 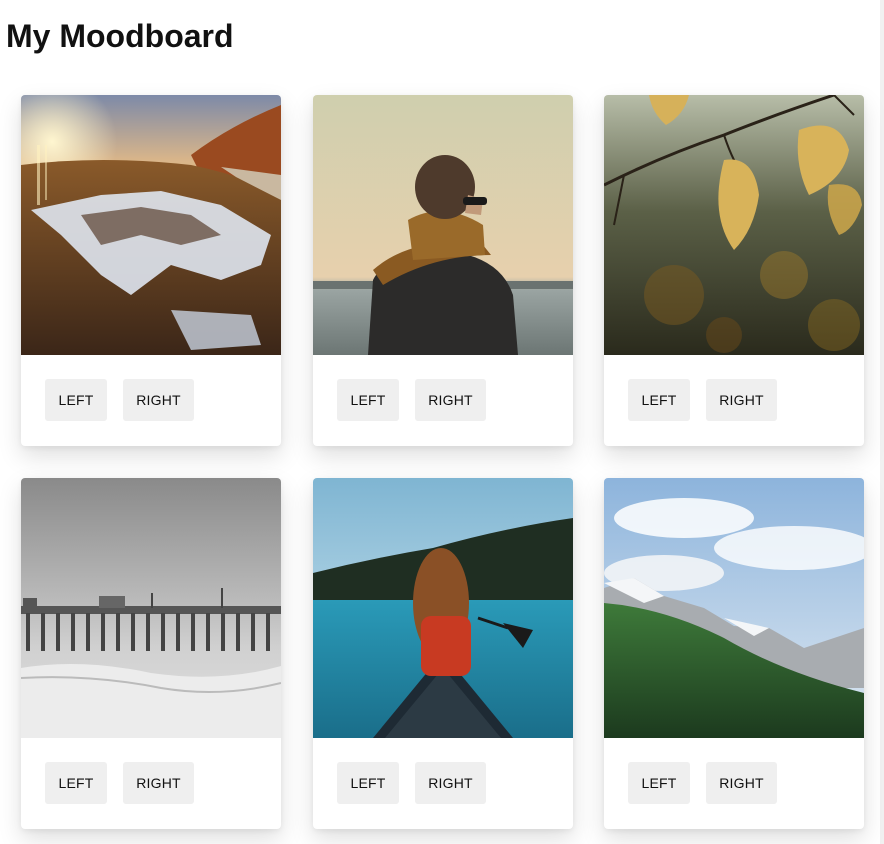 What do you see at coordinates (120, 36) in the screenshot?
I see `page-title: My Moodboard` at bounding box center [120, 36].